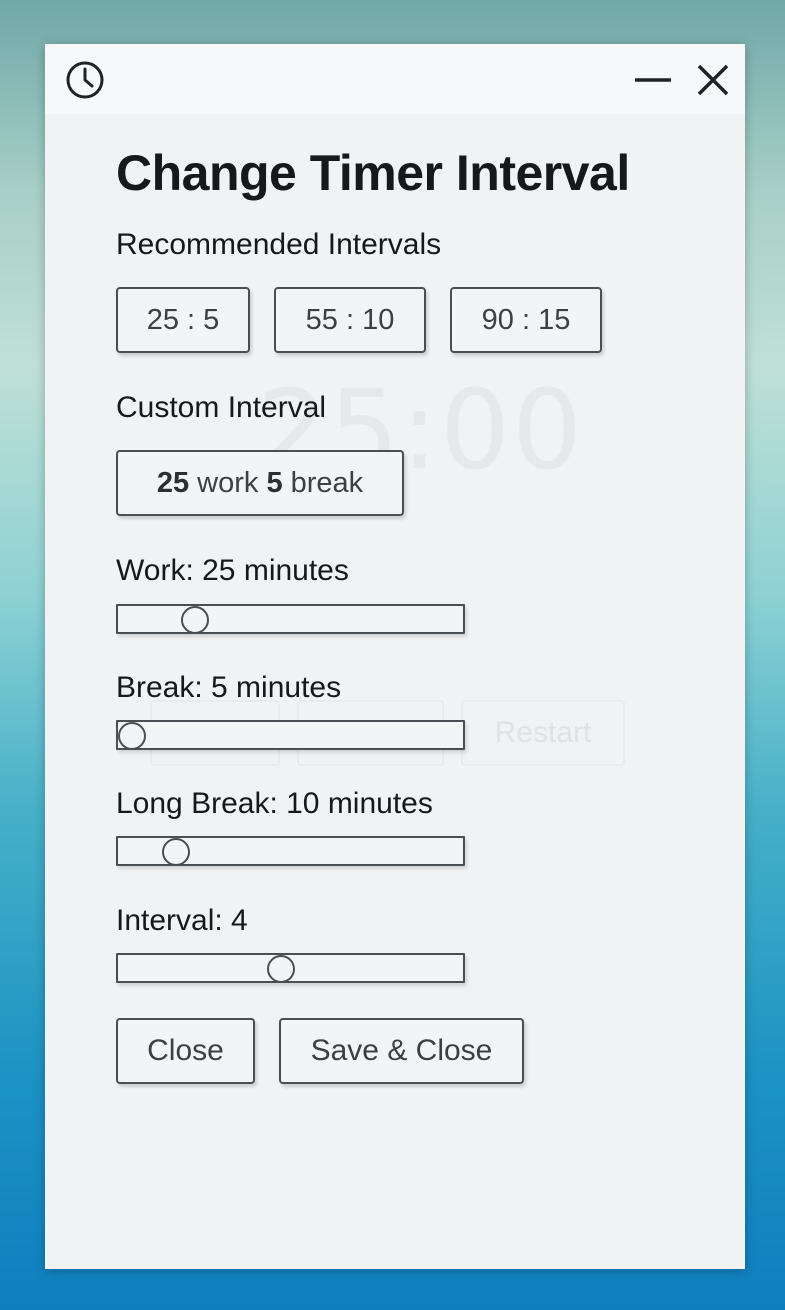 Image resolution: width=785 pixels, height=1310 pixels. What do you see at coordinates (274, 803) in the screenshot?
I see `long-break-slider-label: Long Break: 10 minutes` at bounding box center [274, 803].